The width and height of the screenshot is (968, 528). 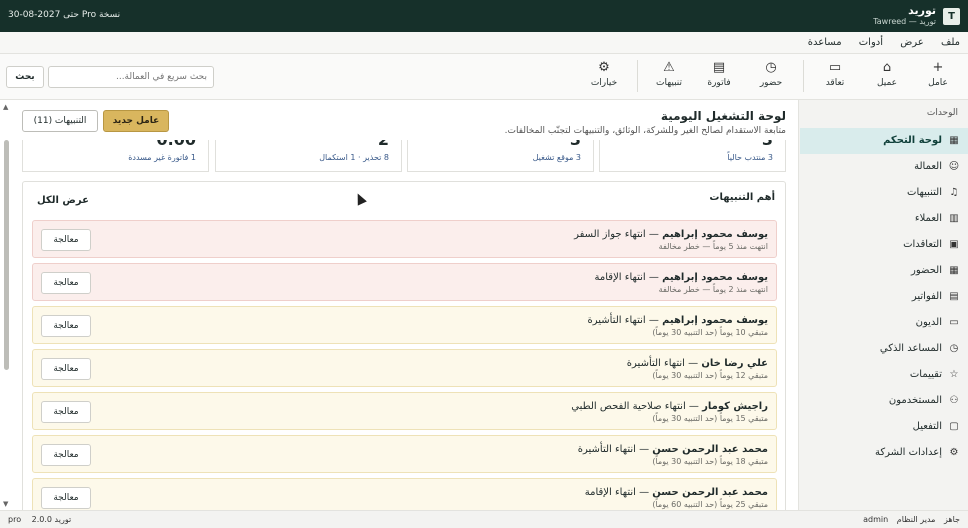 I want to click on view-all-link: عرض الكل, so click(x=63, y=200).